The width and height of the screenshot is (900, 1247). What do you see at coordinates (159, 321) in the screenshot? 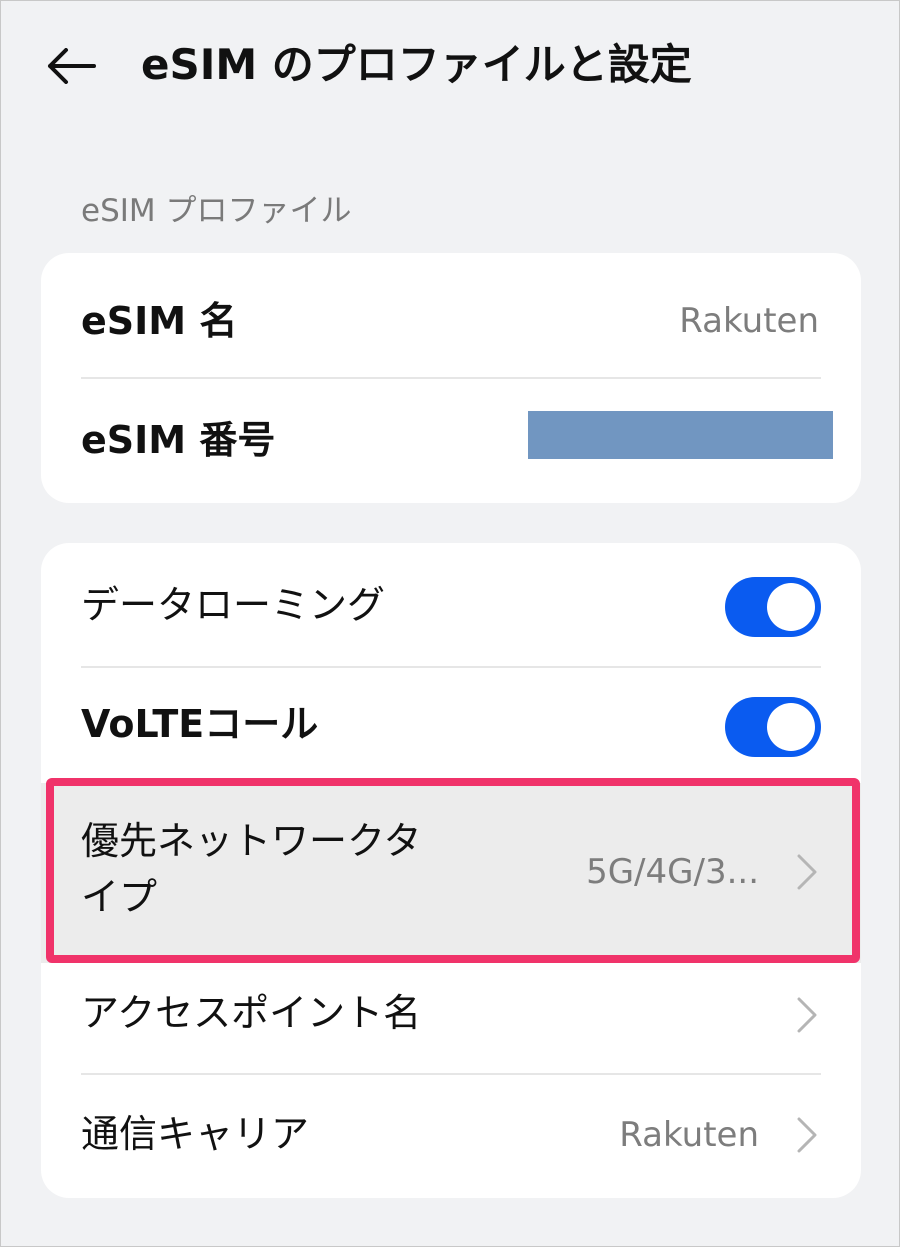
I see `esim-name-label: eSIM 名` at bounding box center [159, 321].